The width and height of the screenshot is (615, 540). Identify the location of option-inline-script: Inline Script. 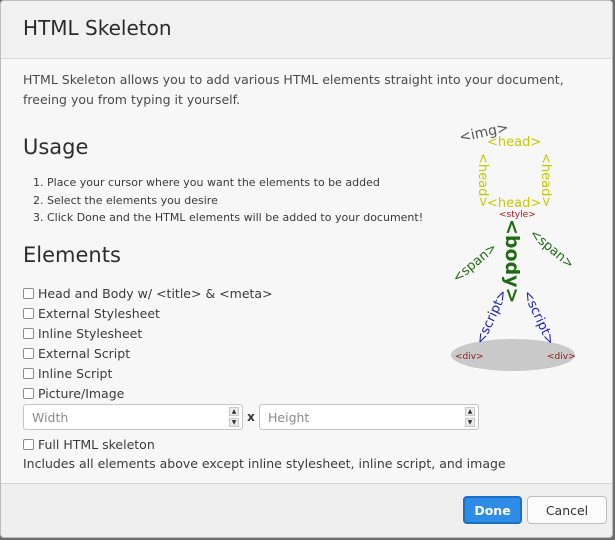
(233, 373).